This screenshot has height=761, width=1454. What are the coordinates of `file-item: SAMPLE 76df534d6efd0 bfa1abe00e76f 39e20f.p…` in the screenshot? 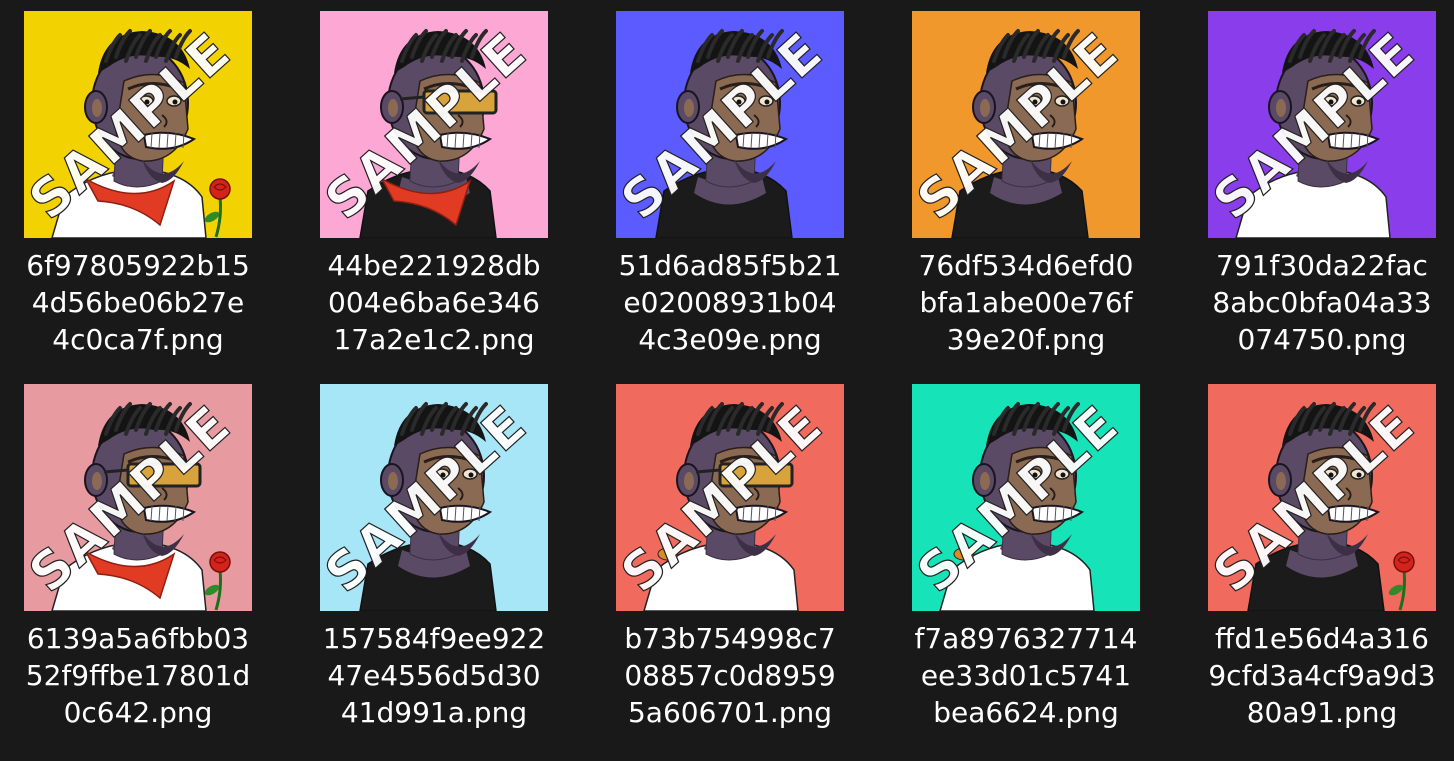 It's located at (1028, 185).